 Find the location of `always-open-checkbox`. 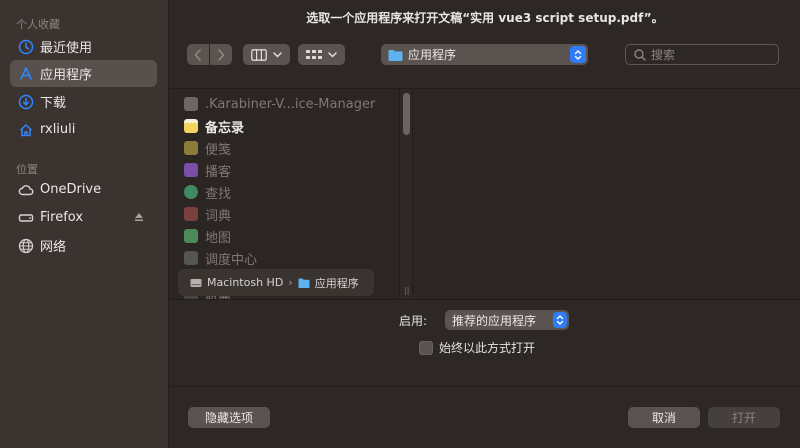

always-open-checkbox is located at coordinates (426, 347).